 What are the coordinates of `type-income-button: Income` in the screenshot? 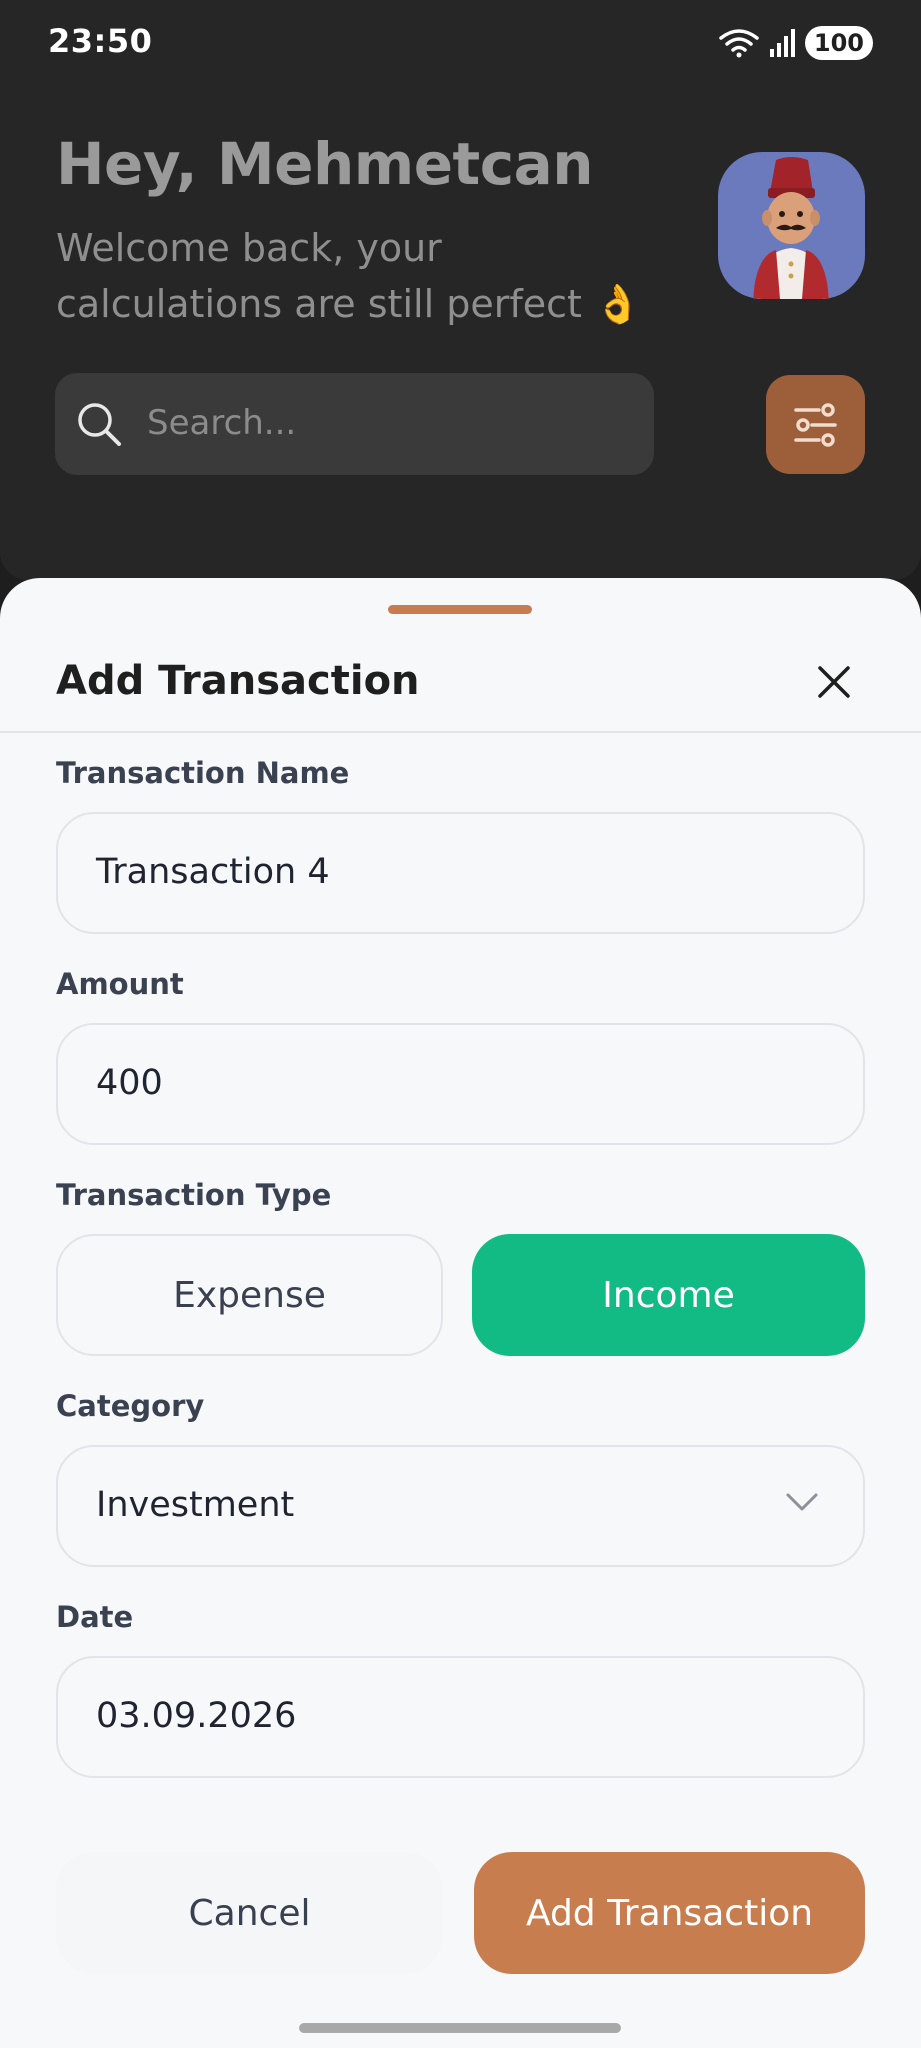 It's located at (668, 1295).